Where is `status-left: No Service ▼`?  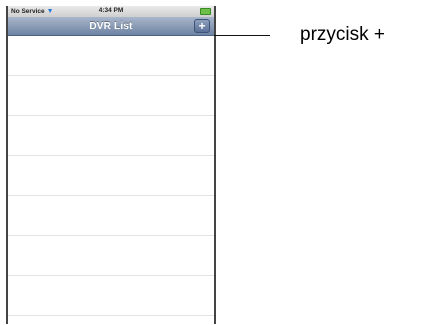 status-left: No Service ▼ is located at coordinates (32, 11).